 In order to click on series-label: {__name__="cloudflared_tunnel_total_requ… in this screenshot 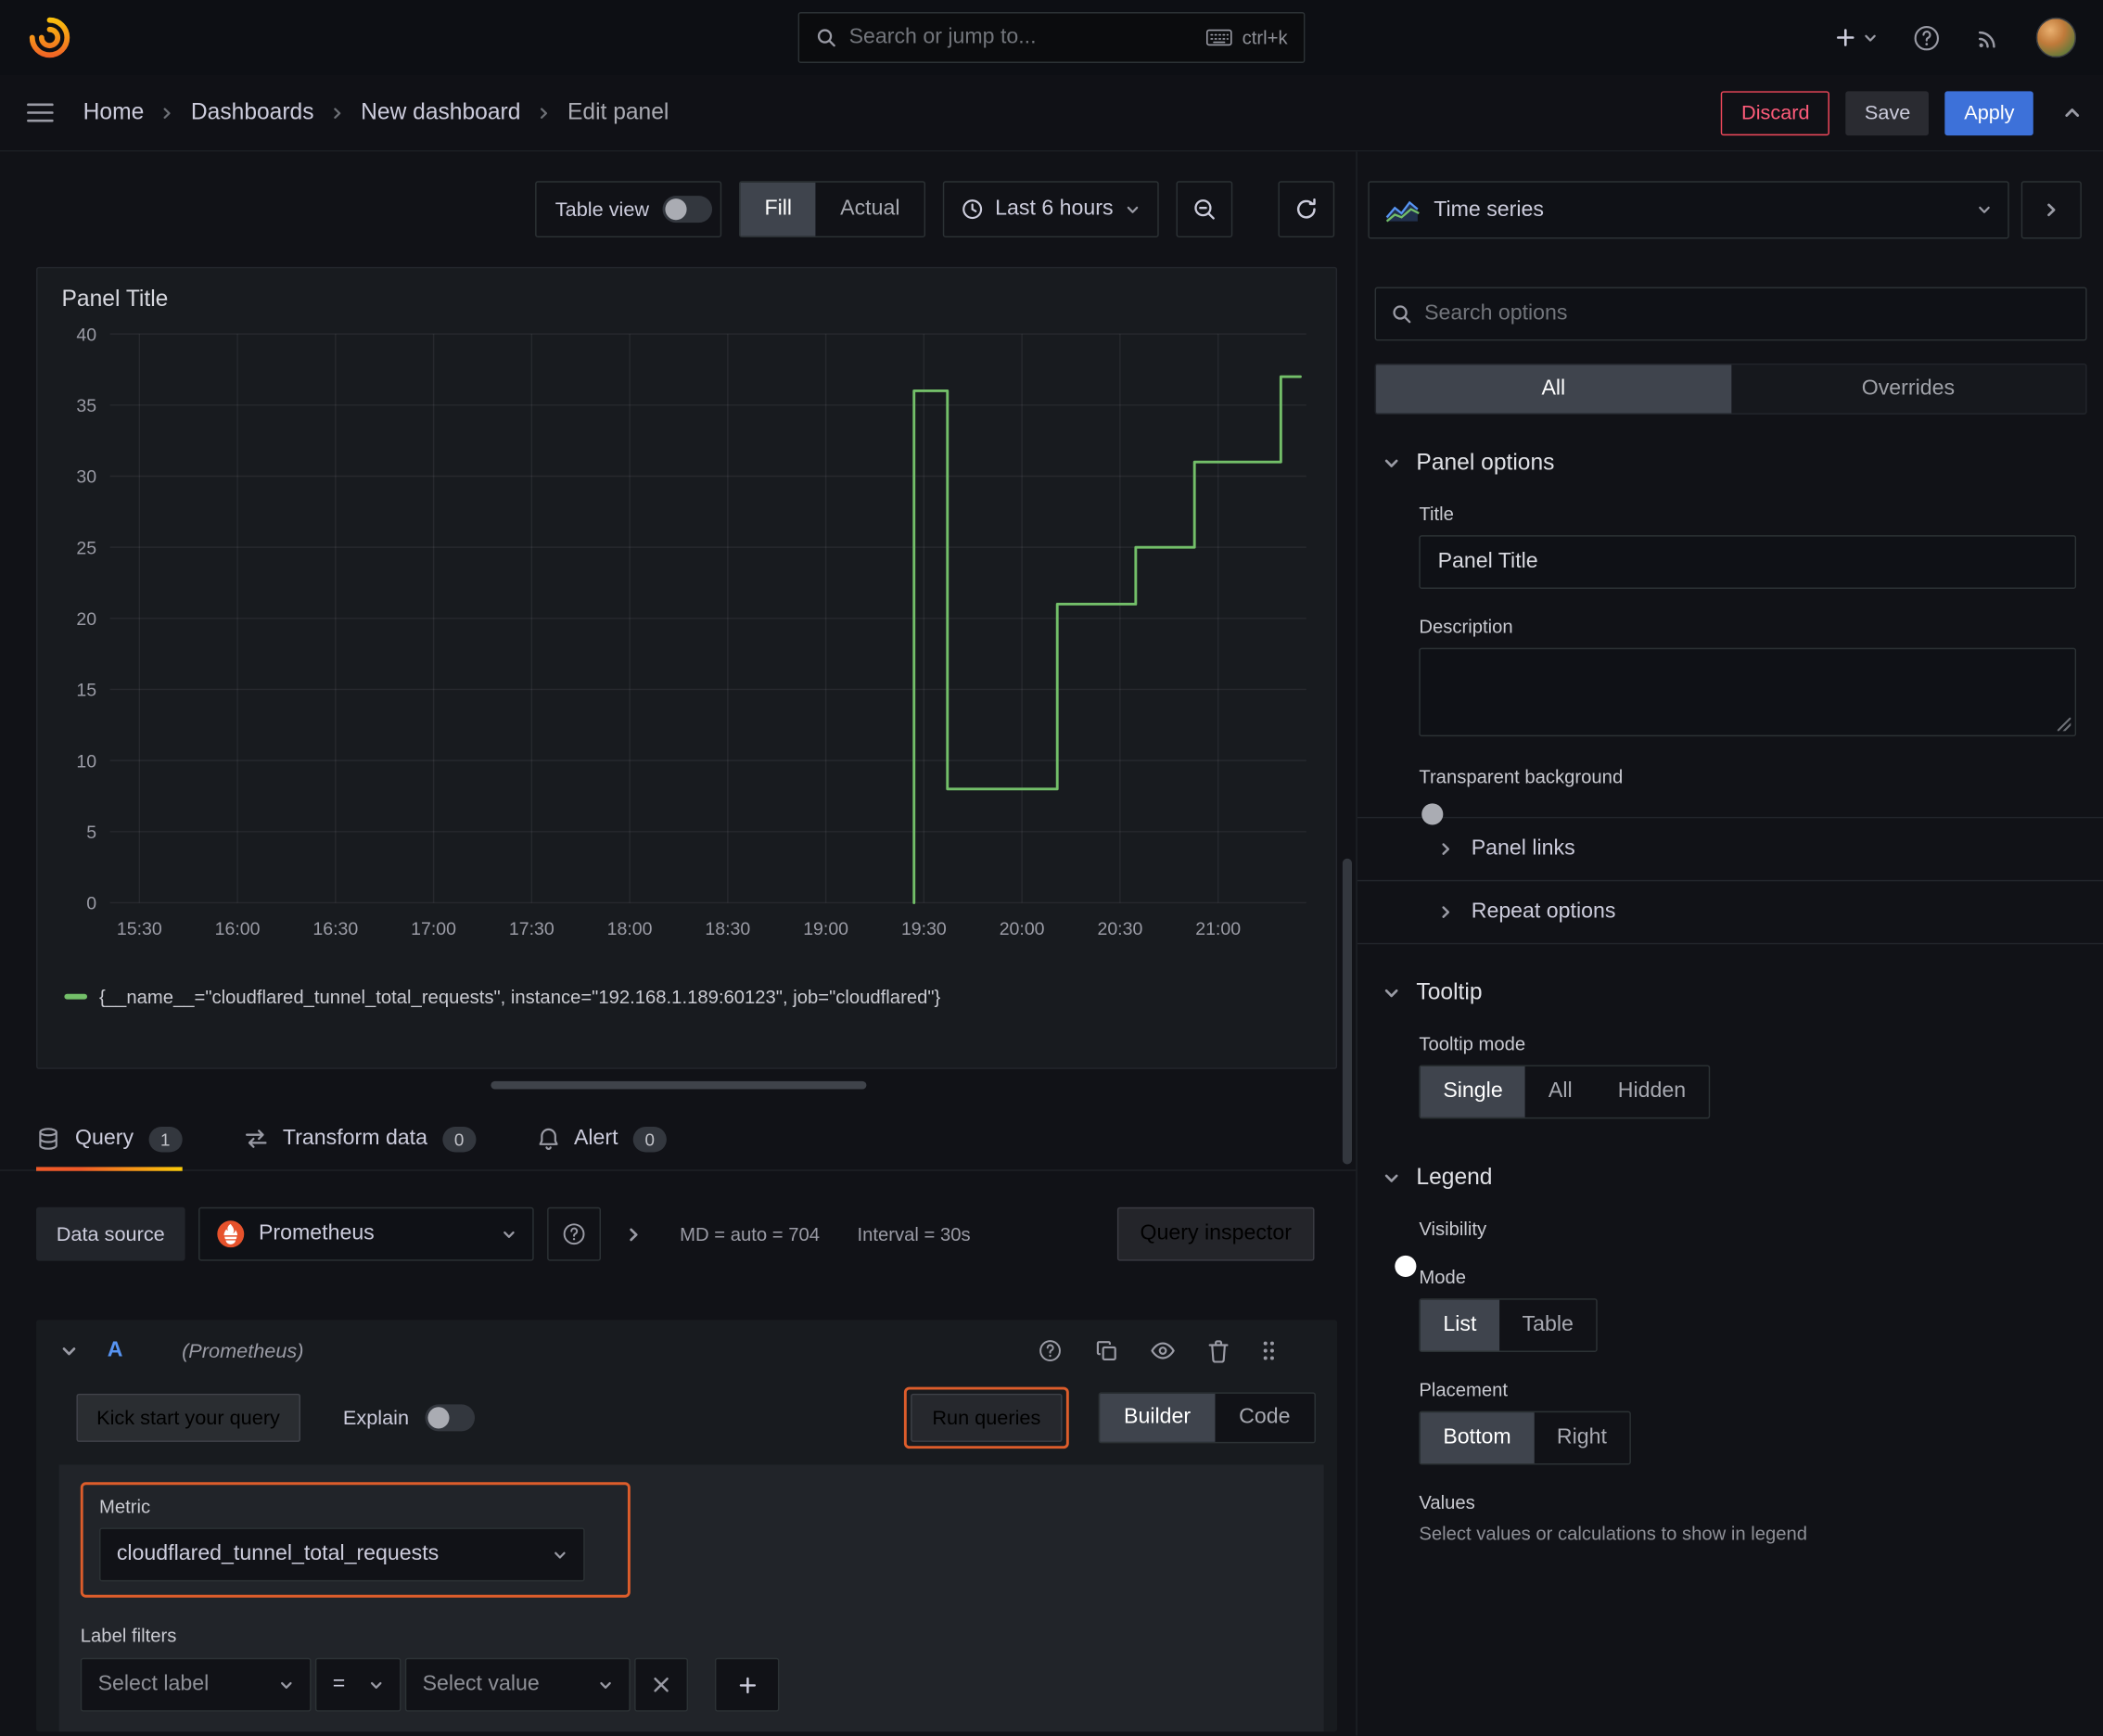, I will do `click(519, 997)`.